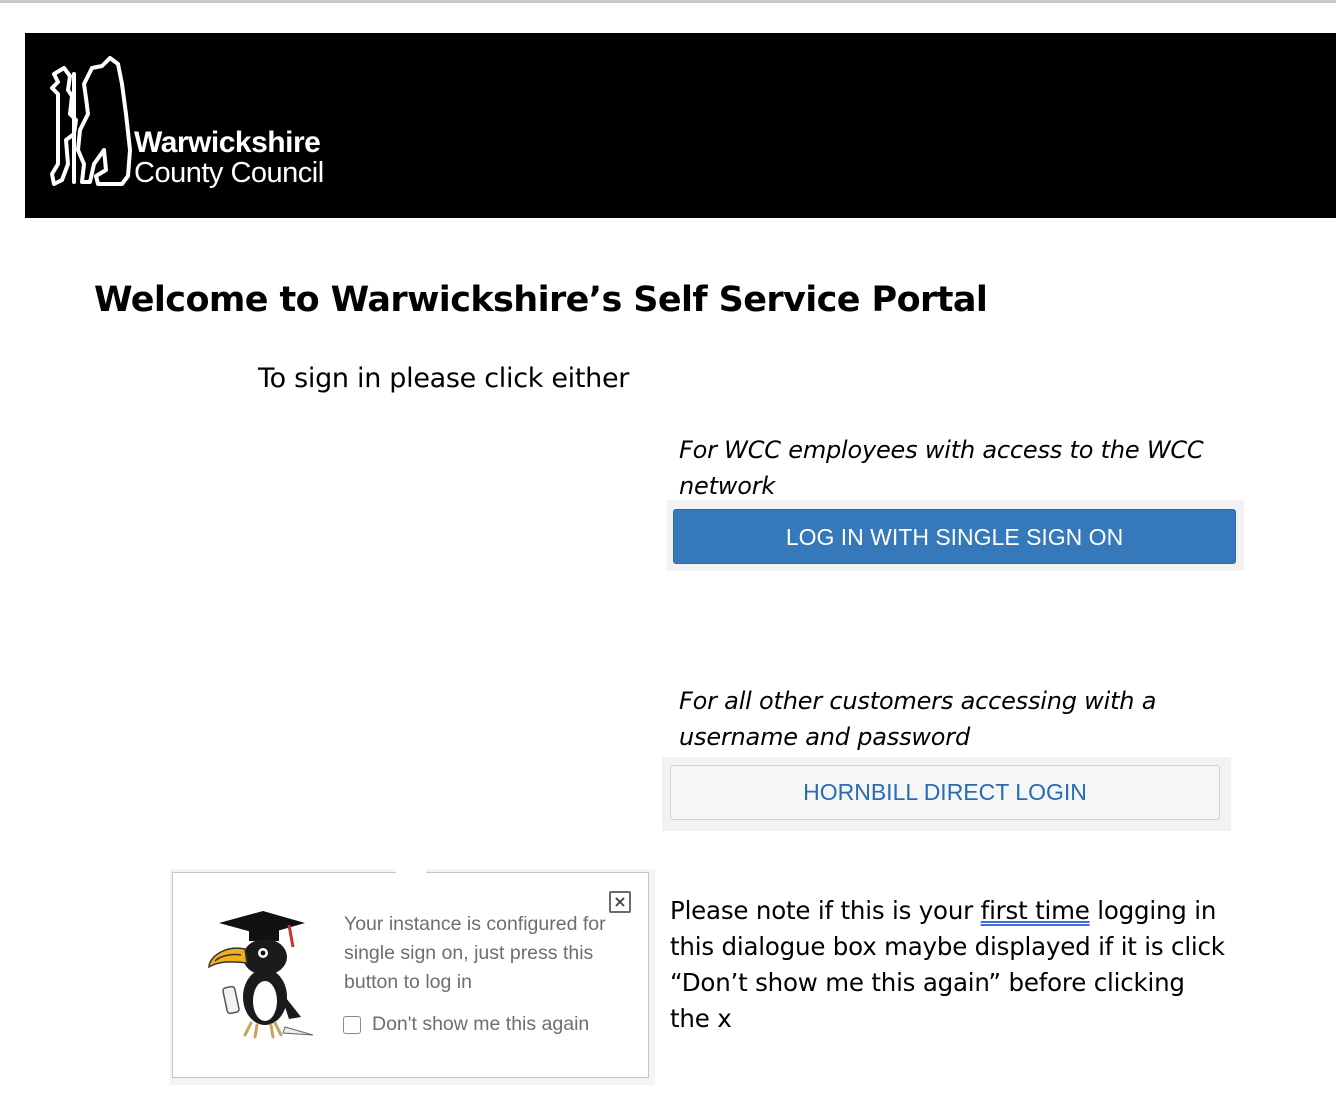  Describe the element at coordinates (444, 378) in the screenshot. I see `sign-in-instructions: To sign in please click either` at that location.